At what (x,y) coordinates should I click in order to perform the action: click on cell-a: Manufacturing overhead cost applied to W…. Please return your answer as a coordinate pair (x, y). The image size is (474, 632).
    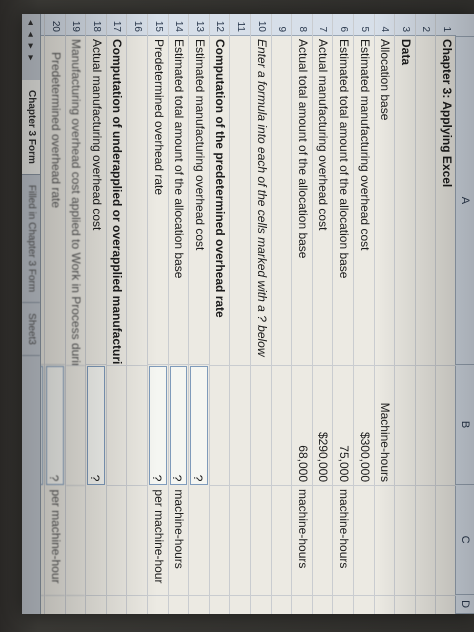
    Looking at the image, I should click on (75, 201).